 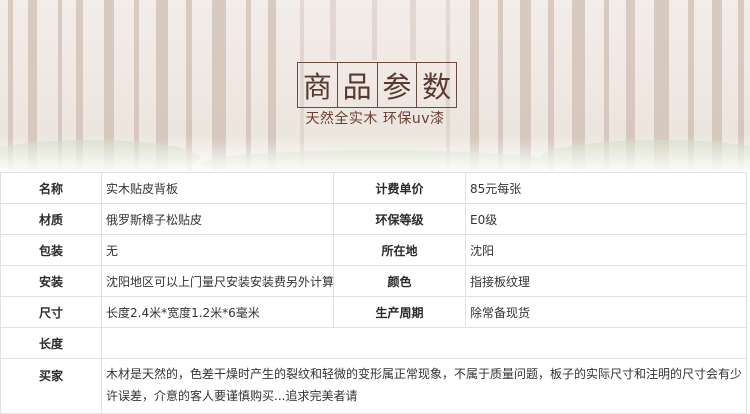 What do you see at coordinates (217, 219) in the screenshot?
I see `spec-value: 俄罗斯樟子松贴皮` at bounding box center [217, 219].